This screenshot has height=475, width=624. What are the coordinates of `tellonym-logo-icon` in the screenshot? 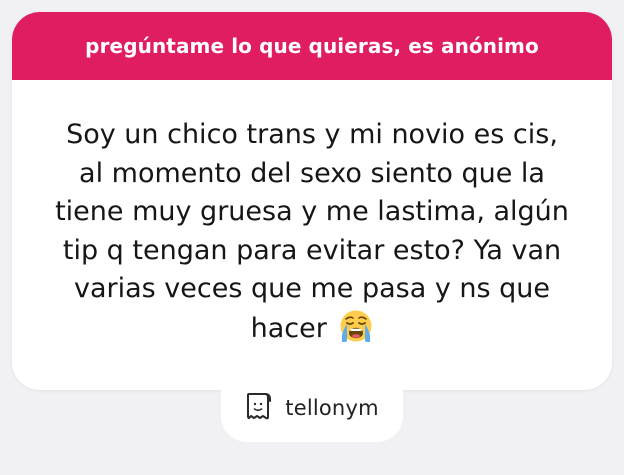 It's located at (259, 408).